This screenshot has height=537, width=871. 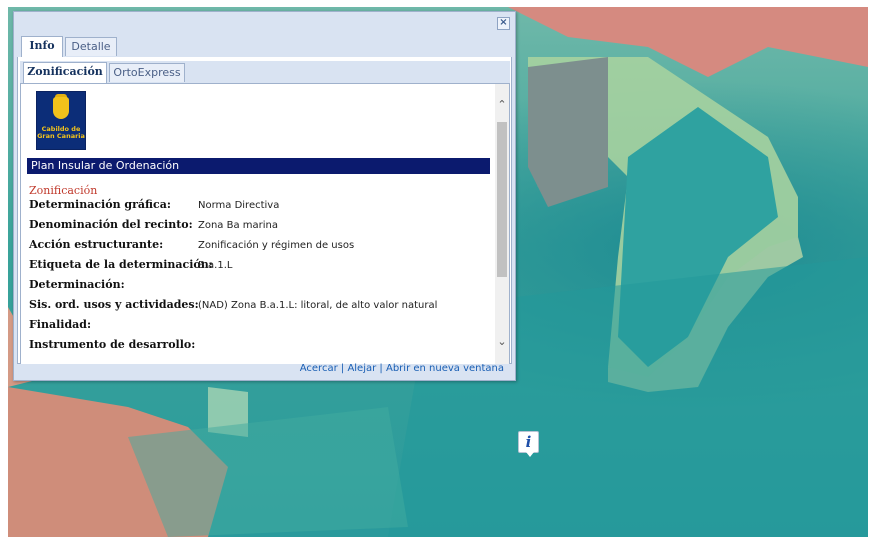 I want to click on outer-tab-bar: Info Detalle, so click(x=264, y=46).